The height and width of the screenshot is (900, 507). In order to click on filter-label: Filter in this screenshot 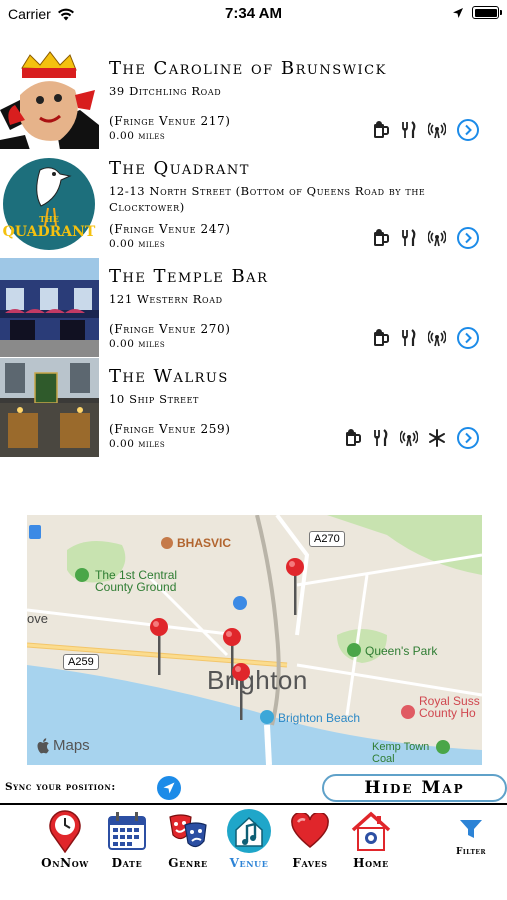, I will do `click(471, 852)`.